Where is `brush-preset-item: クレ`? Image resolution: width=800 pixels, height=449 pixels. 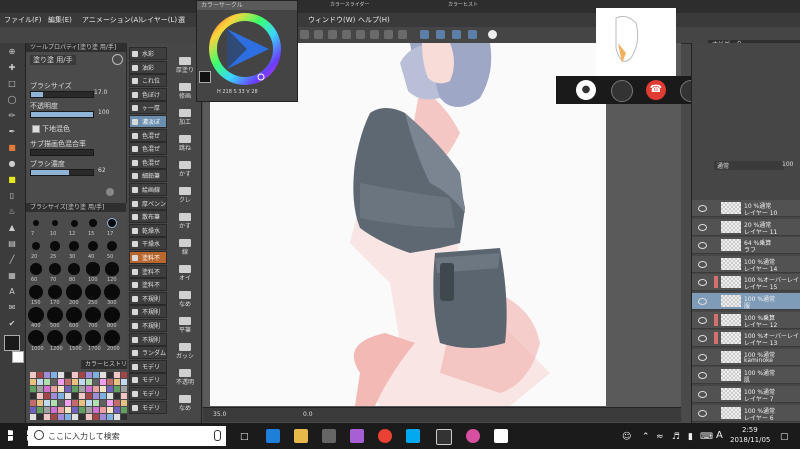
brush-preset-item: クレ is located at coordinates (185, 195).